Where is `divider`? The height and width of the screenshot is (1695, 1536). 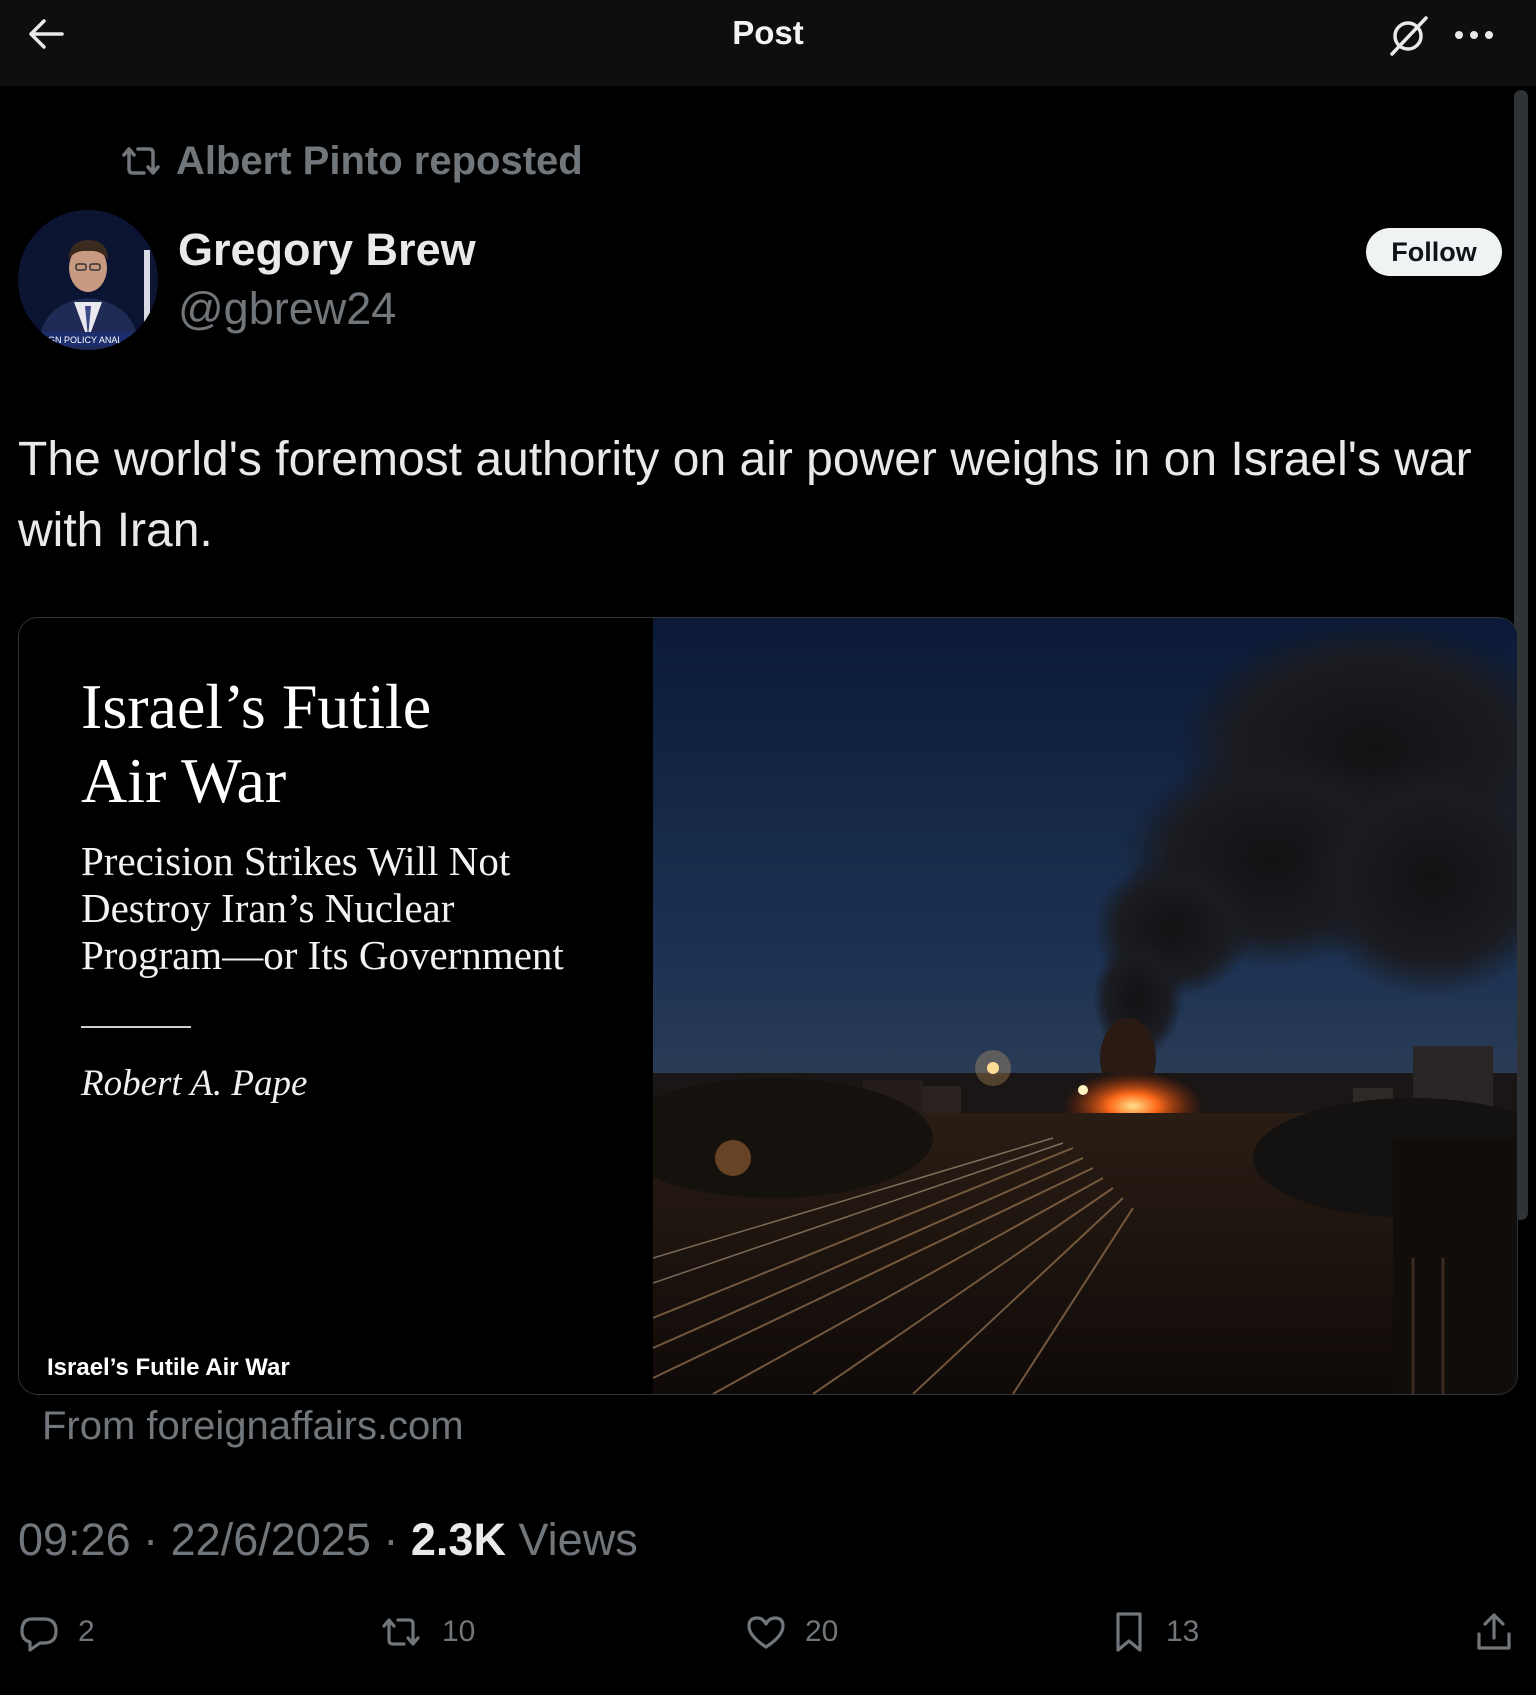 divider is located at coordinates (136, 1027).